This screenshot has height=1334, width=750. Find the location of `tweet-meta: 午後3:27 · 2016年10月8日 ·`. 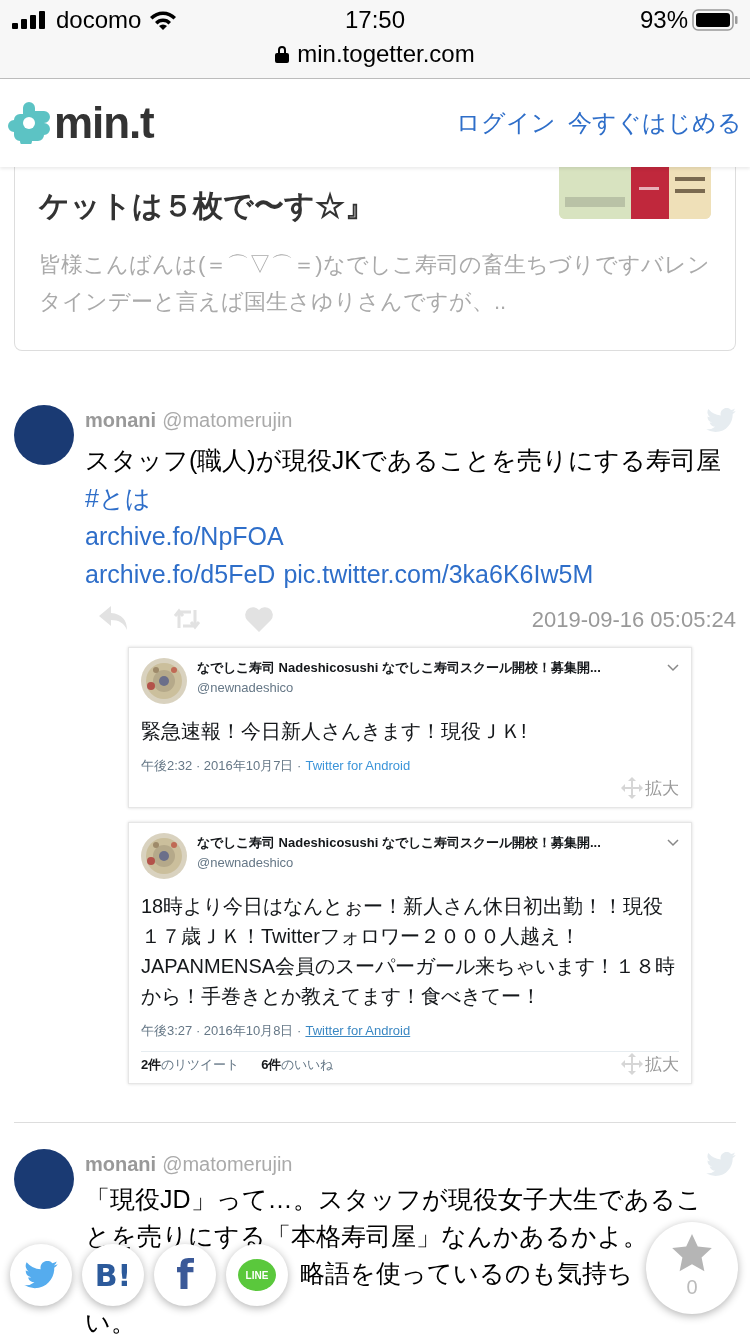

tweet-meta: 午後3:27 · 2016年10月8日 · is located at coordinates (221, 1031).